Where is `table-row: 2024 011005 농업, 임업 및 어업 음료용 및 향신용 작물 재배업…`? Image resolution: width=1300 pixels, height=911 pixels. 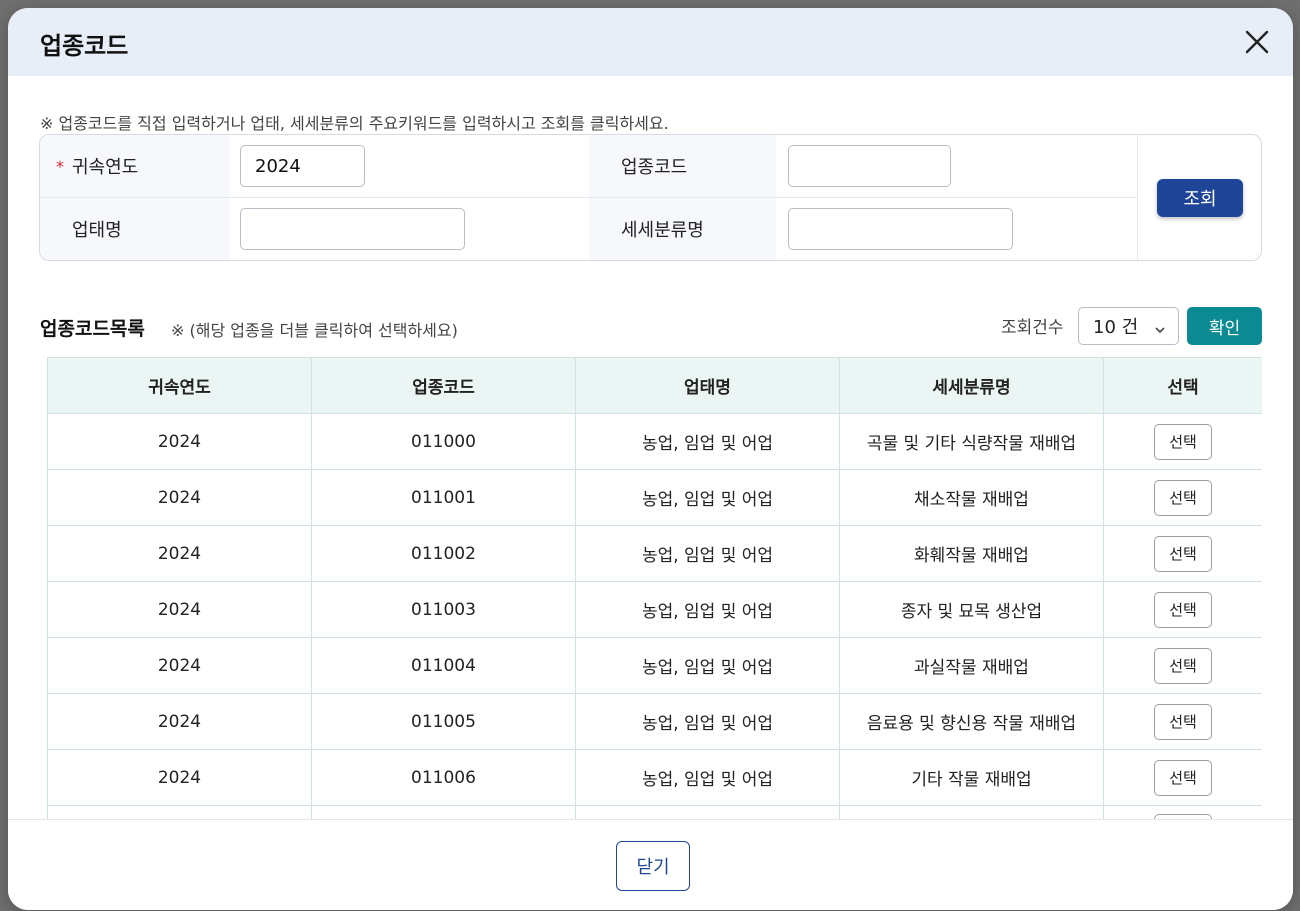
table-row: 2024 011005 농업, 임업 및 어업 음료용 및 향신용 작물 재배업… is located at coordinates (654, 721).